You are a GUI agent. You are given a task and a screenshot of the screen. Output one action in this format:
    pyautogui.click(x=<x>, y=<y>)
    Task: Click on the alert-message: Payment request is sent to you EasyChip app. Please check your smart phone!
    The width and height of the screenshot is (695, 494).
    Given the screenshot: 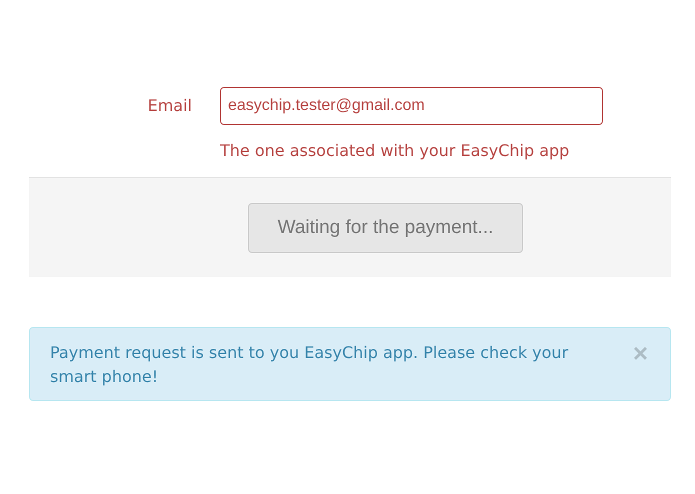 What is the action you would take?
    pyautogui.click(x=310, y=365)
    